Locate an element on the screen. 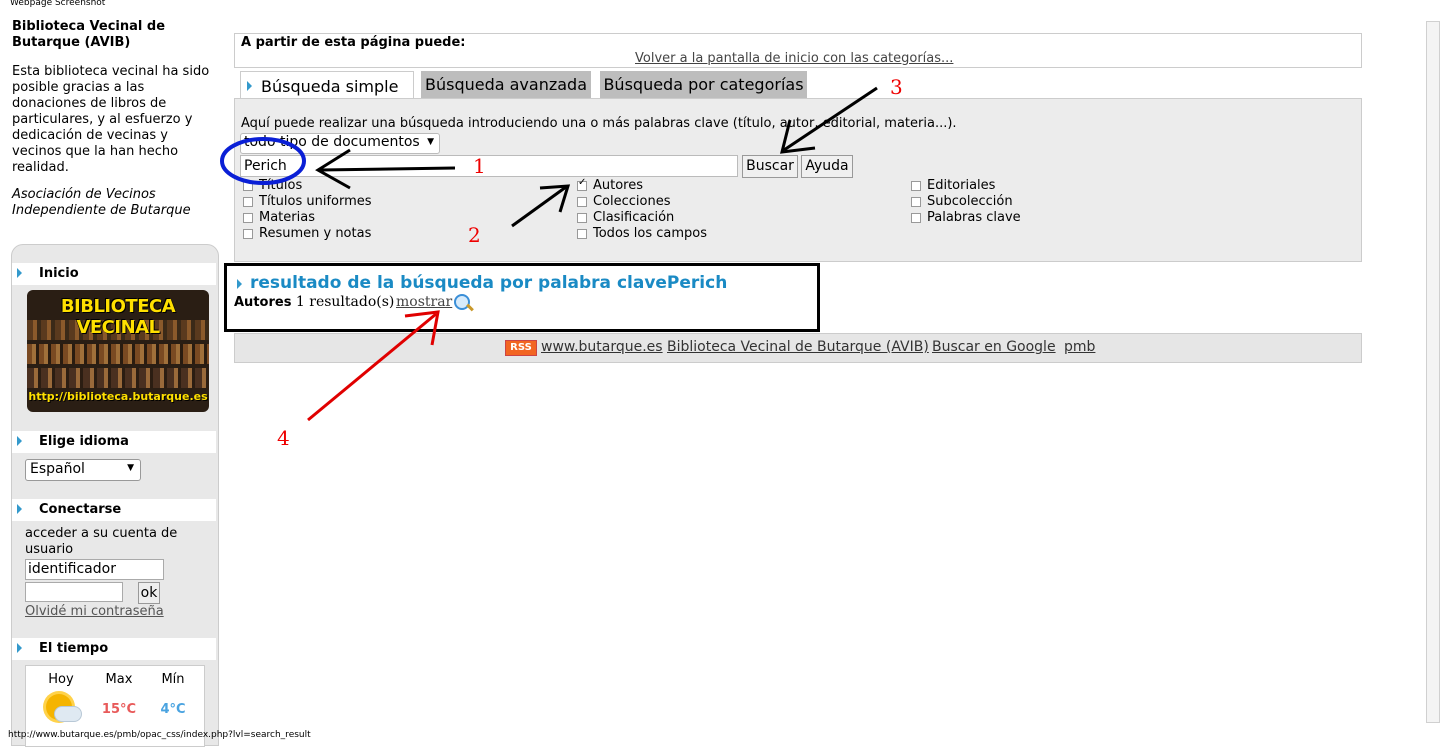  vertical-scrollbar is located at coordinates (1433, 372).